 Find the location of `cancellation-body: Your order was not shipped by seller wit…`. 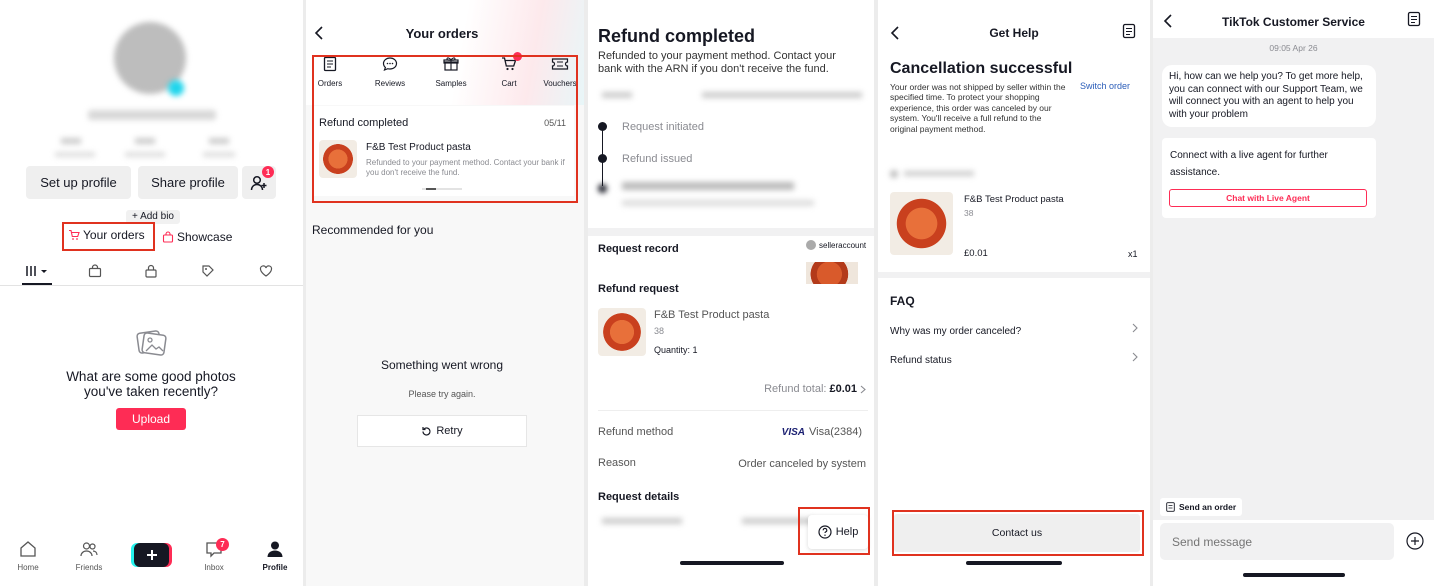

cancellation-body: Your order was not shipped by seller wit… is located at coordinates (978, 108).